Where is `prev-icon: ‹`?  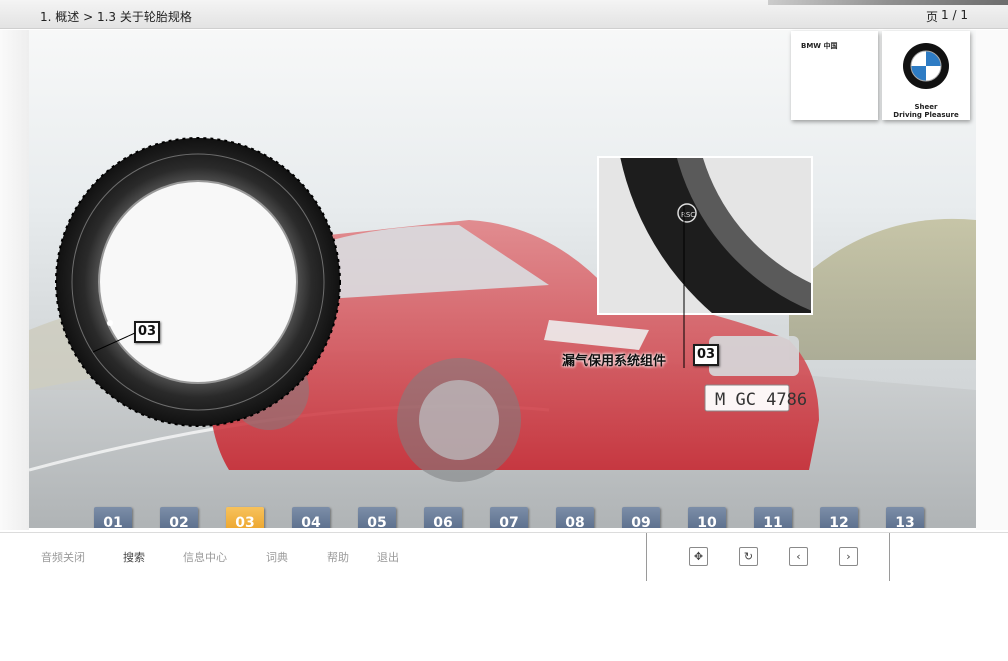
prev-icon: ‹ is located at coordinates (798, 556).